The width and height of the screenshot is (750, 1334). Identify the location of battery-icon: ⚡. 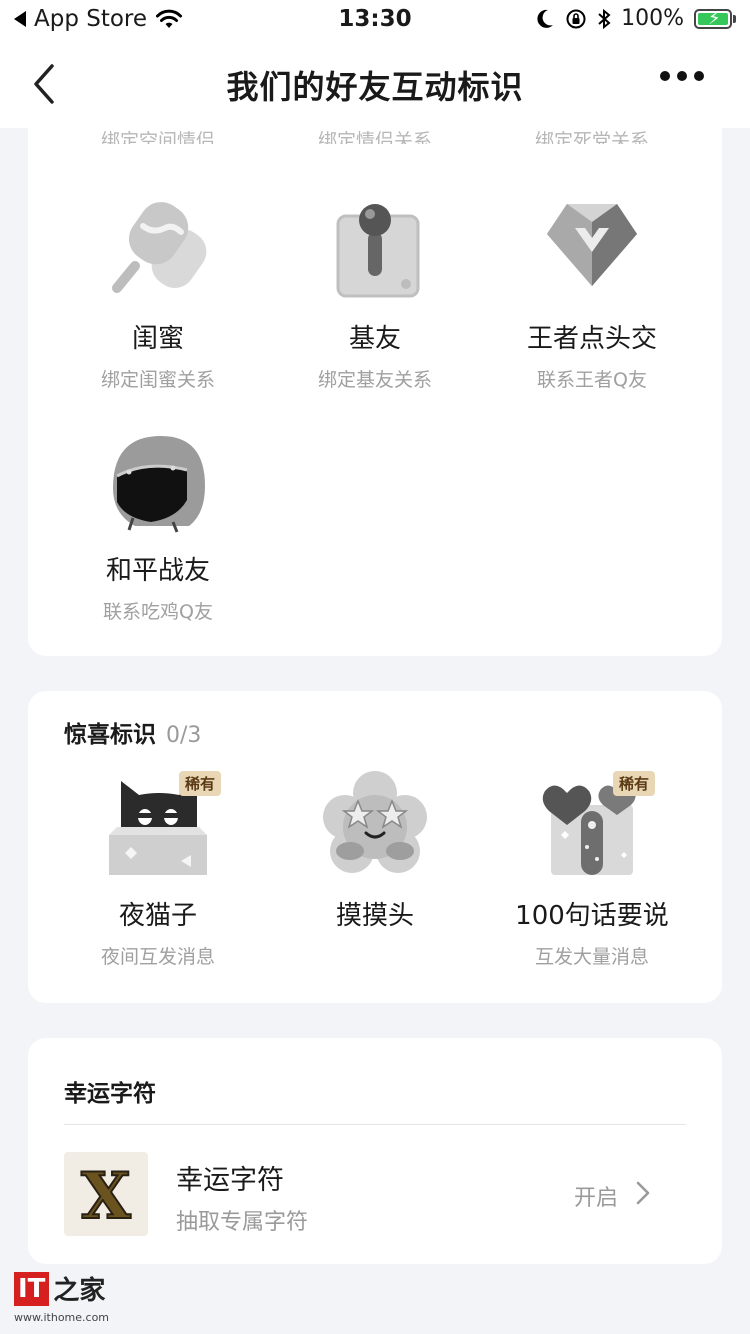
(715, 18).